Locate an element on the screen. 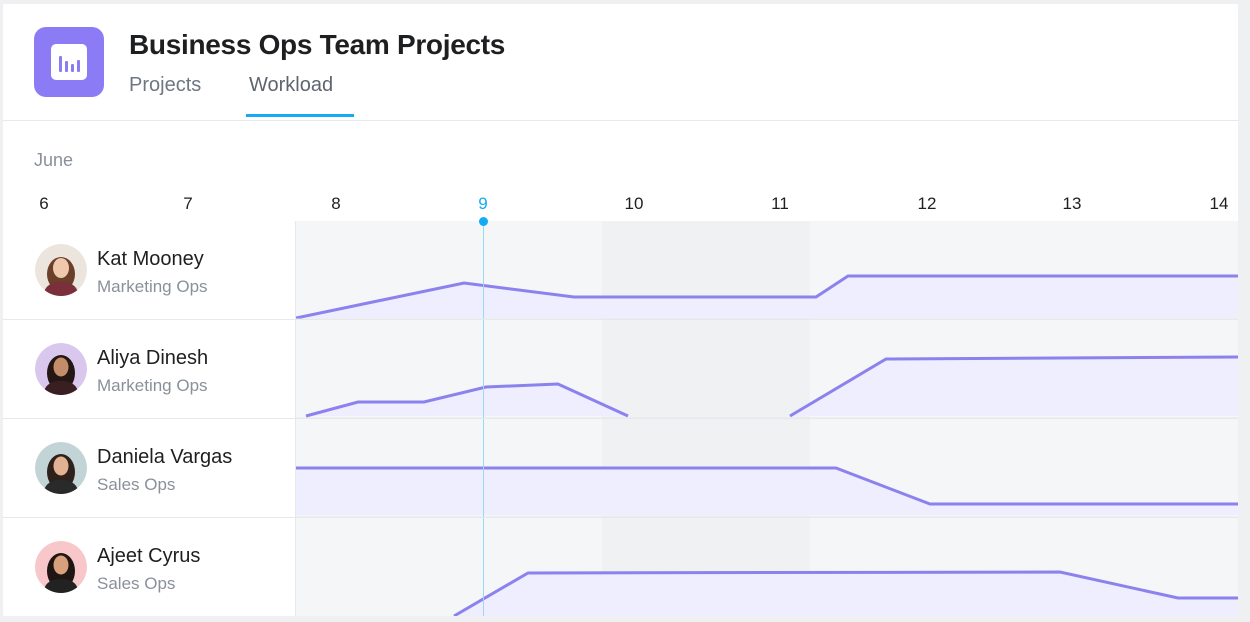  person-info: Aliya Dinesh Marketing Ops is located at coordinates (149, 369).